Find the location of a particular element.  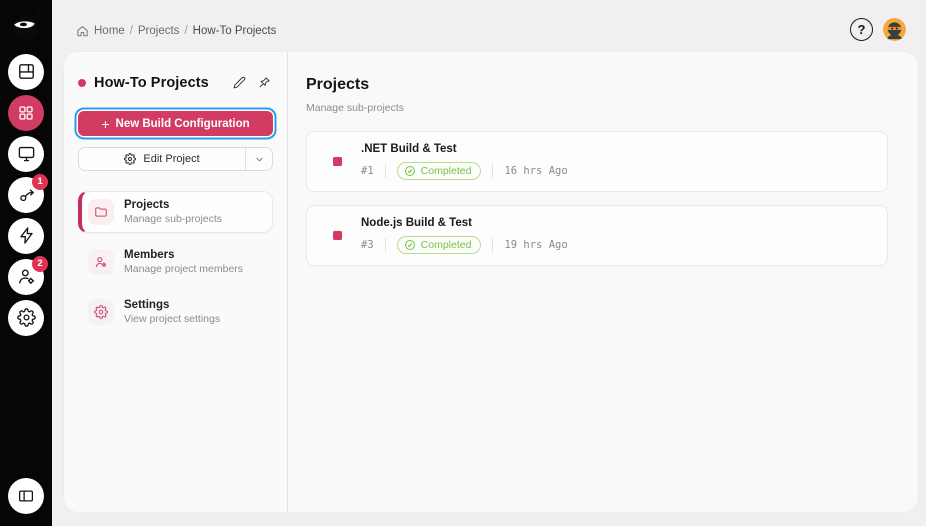

dashboard-icon is located at coordinates (26, 71).